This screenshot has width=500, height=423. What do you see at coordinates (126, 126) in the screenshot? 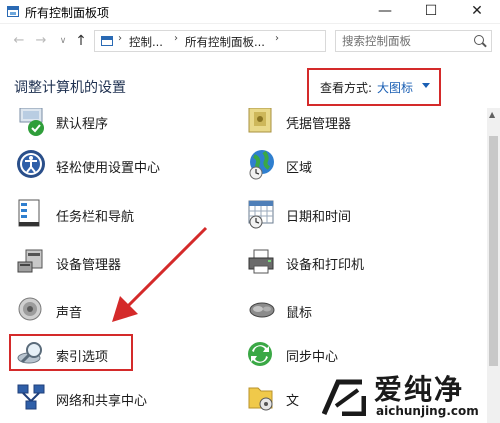
I see `item-default-programs: 默认程序` at bounding box center [126, 126].